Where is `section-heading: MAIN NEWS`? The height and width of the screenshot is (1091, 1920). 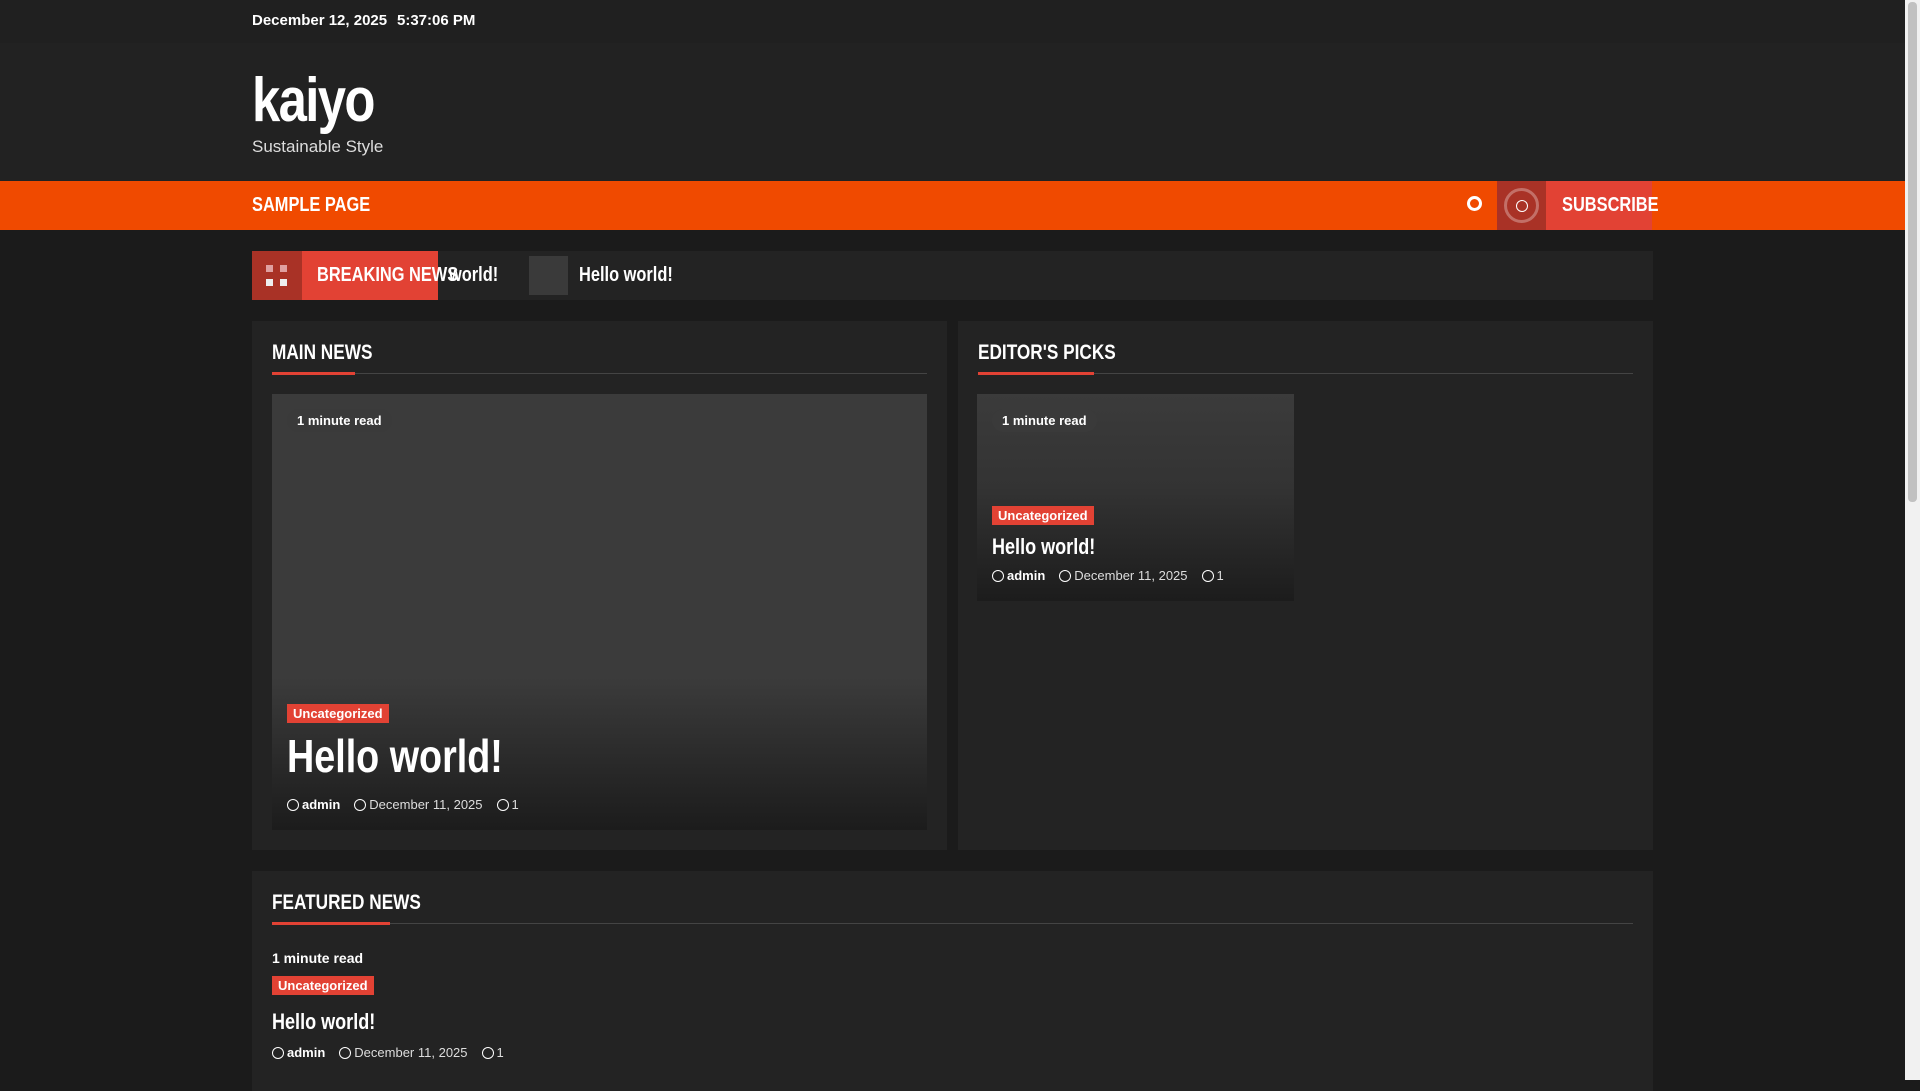
section-heading: MAIN NEWS is located at coordinates (322, 352).